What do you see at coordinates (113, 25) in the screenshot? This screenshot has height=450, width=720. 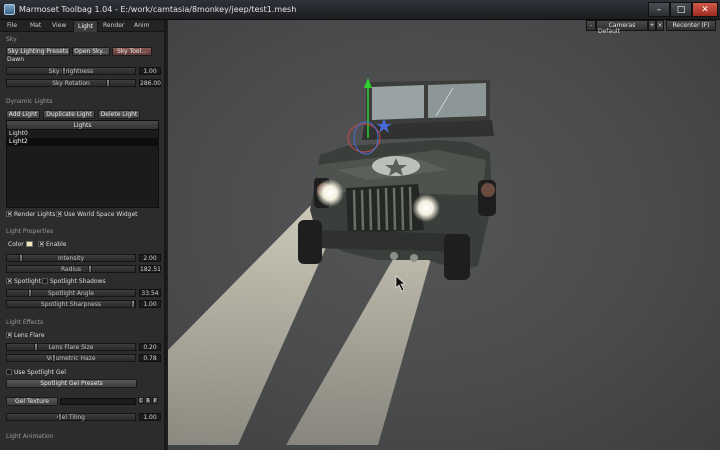 I see `tab-render: Render` at bounding box center [113, 25].